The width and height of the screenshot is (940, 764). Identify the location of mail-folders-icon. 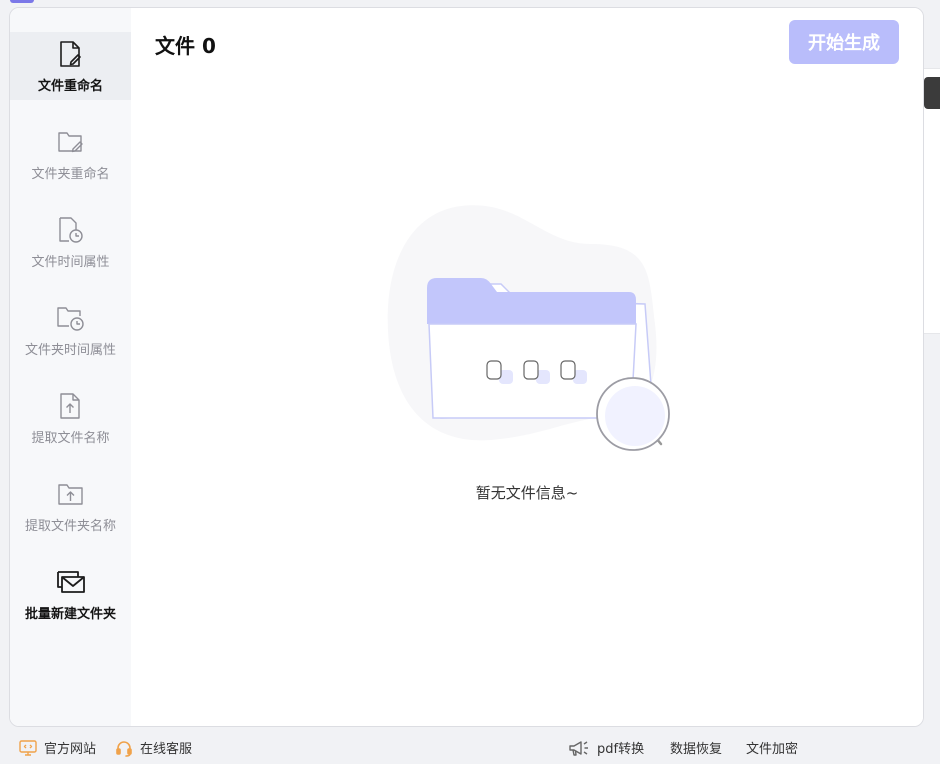
(71, 582).